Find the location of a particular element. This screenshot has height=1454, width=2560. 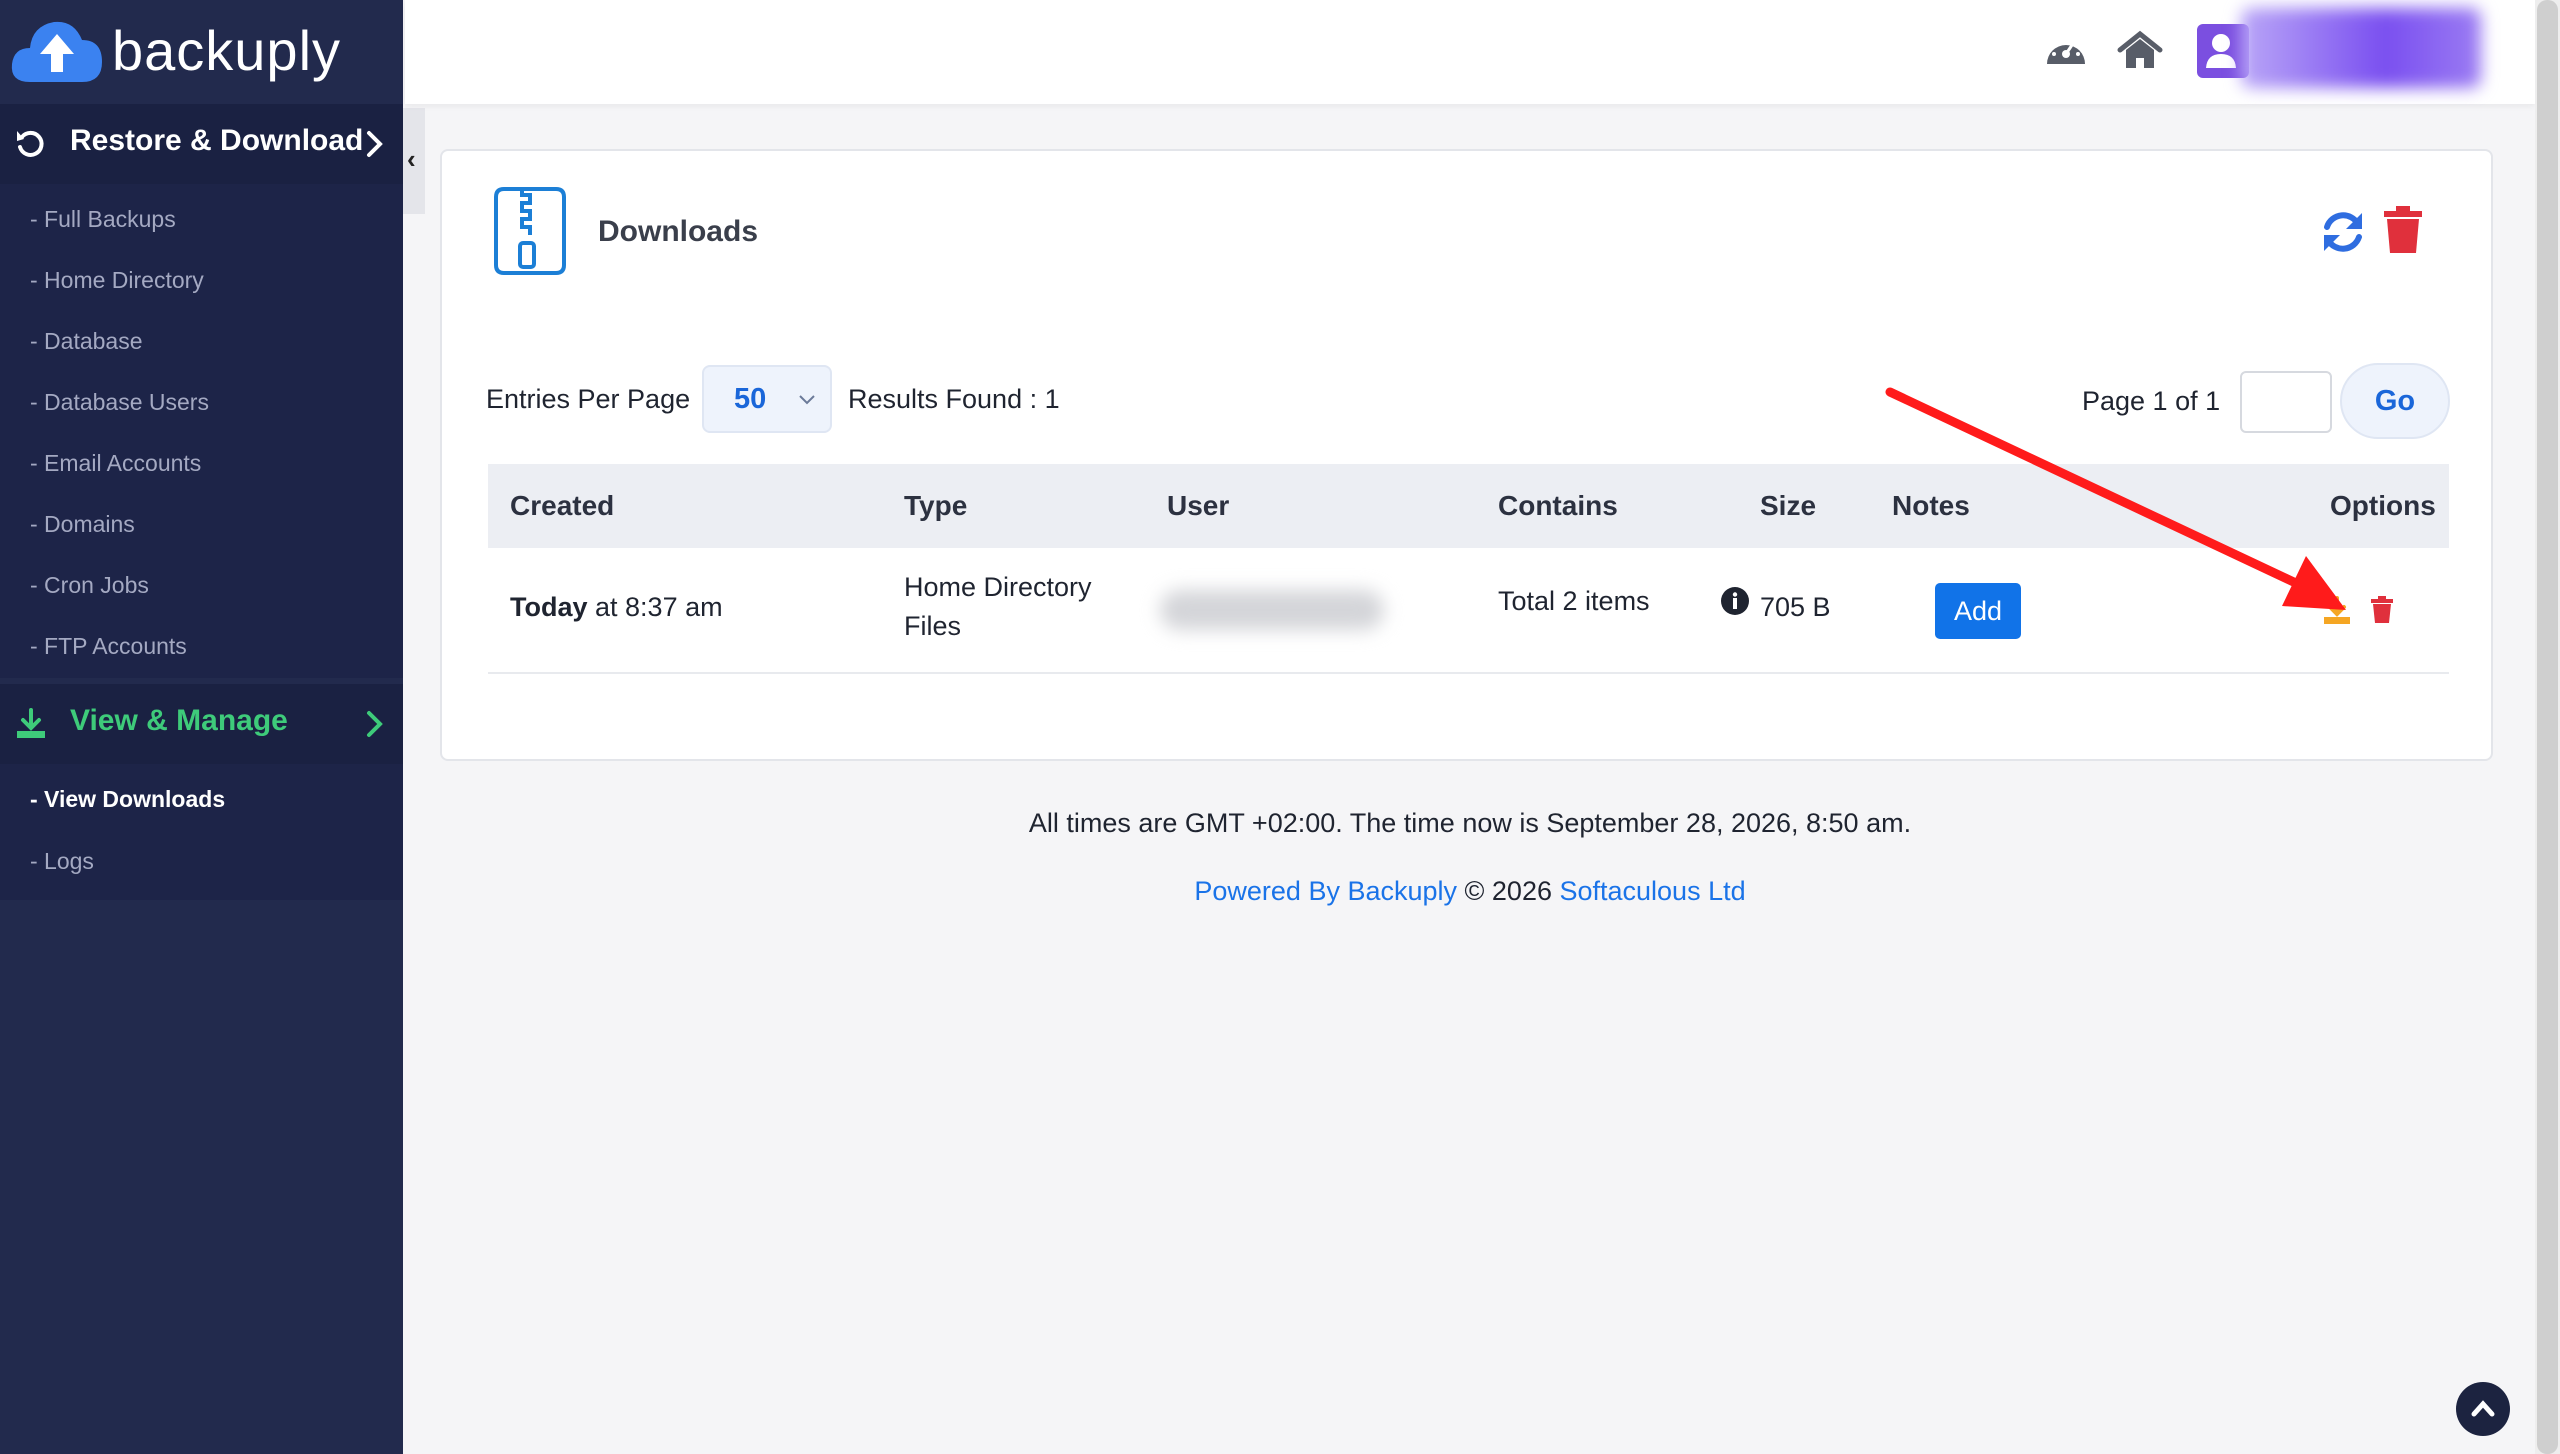

sidebar-item-full-backups: - Full Backups is located at coordinates (103, 219).